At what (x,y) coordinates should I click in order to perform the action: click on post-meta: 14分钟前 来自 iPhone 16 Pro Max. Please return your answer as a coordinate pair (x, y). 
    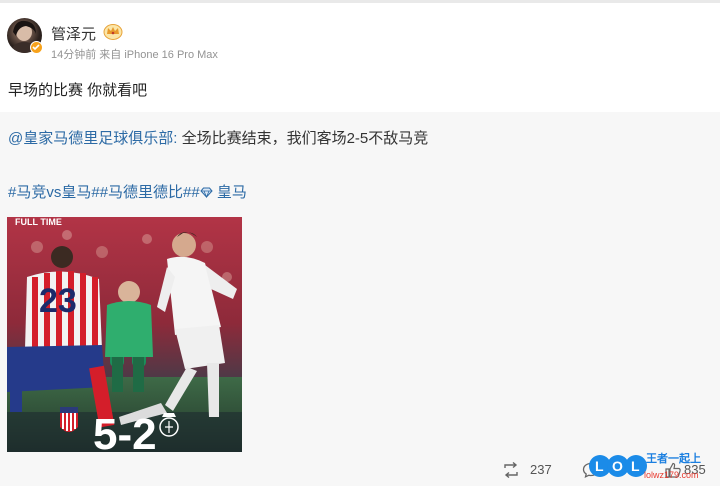
    Looking at the image, I should click on (134, 55).